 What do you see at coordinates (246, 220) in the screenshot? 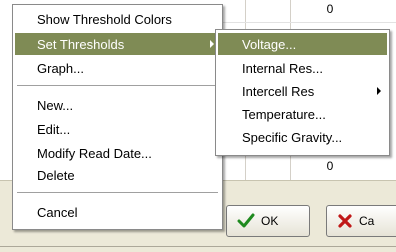
I see `green-checkmark-icon` at bounding box center [246, 220].